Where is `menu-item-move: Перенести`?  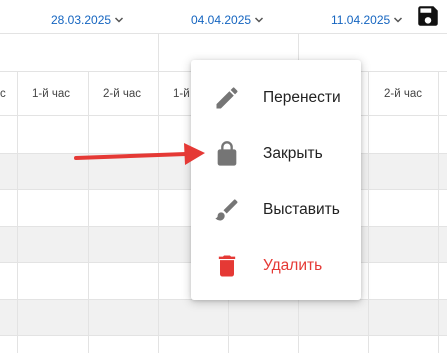
menu-item-move: Перенести is located at coordinates (276, 98).